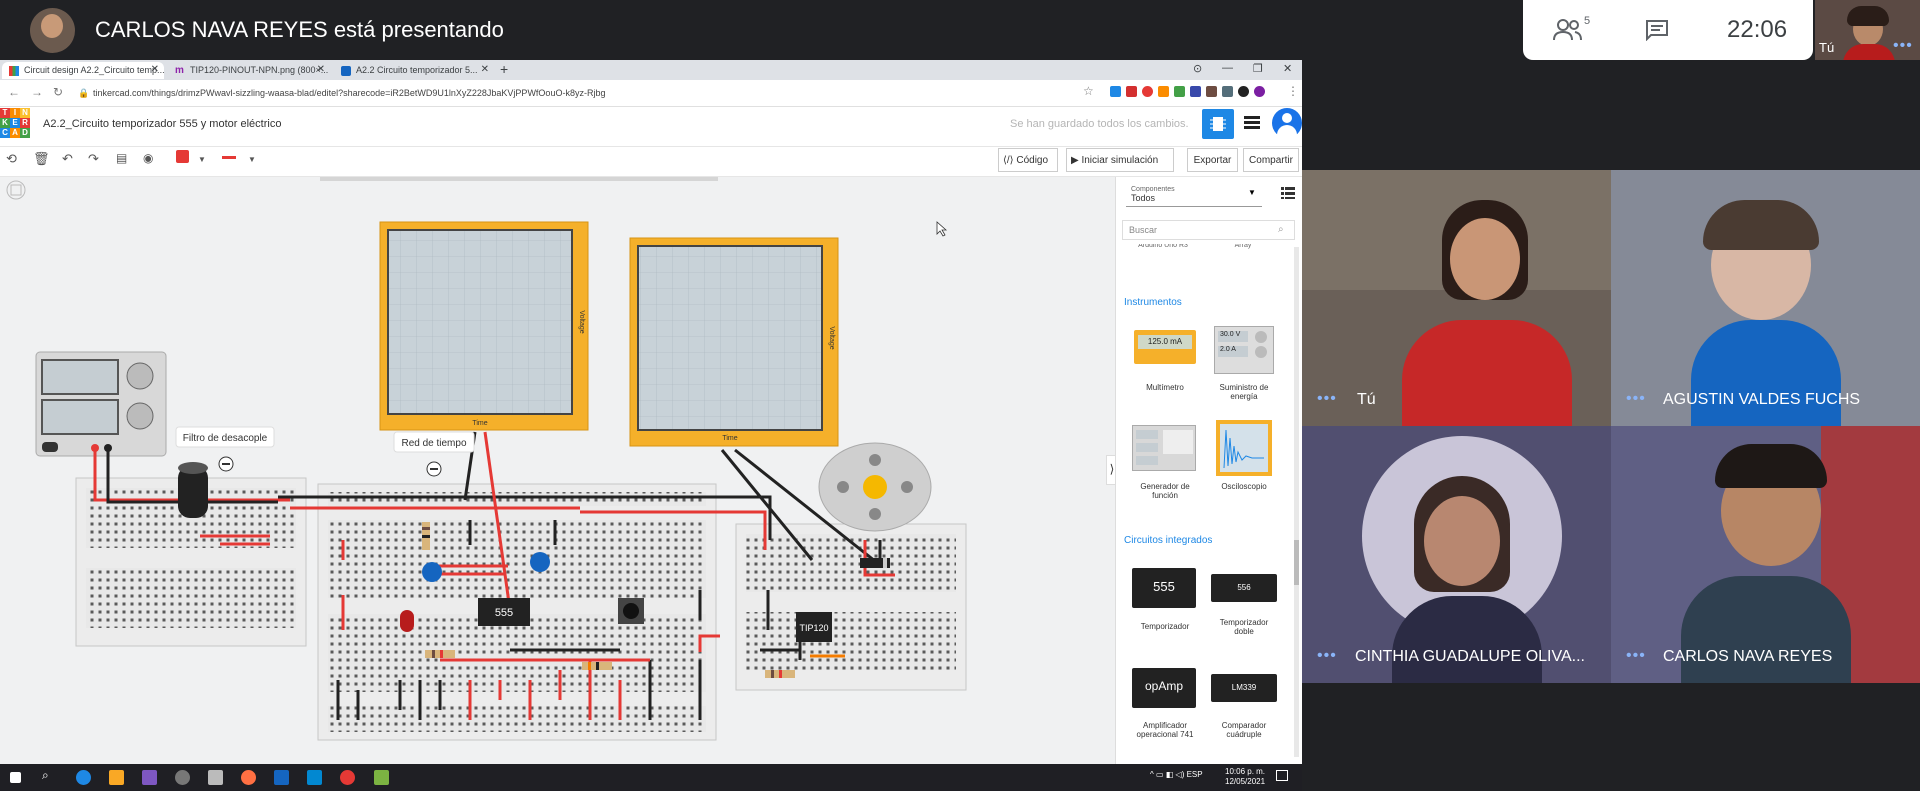  What do you see at coordinates (875, 563) in the screenshot?
I see `diode` at bounding box center [875, 563].